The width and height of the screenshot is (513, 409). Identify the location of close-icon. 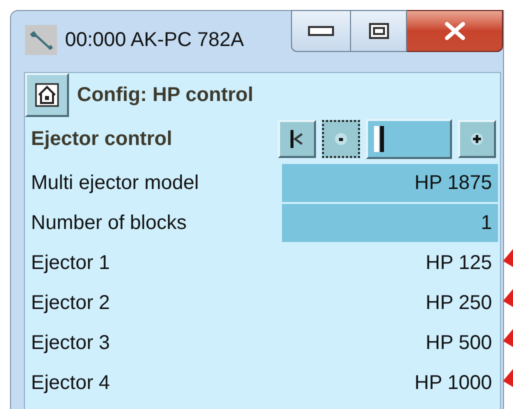
(455, 31).